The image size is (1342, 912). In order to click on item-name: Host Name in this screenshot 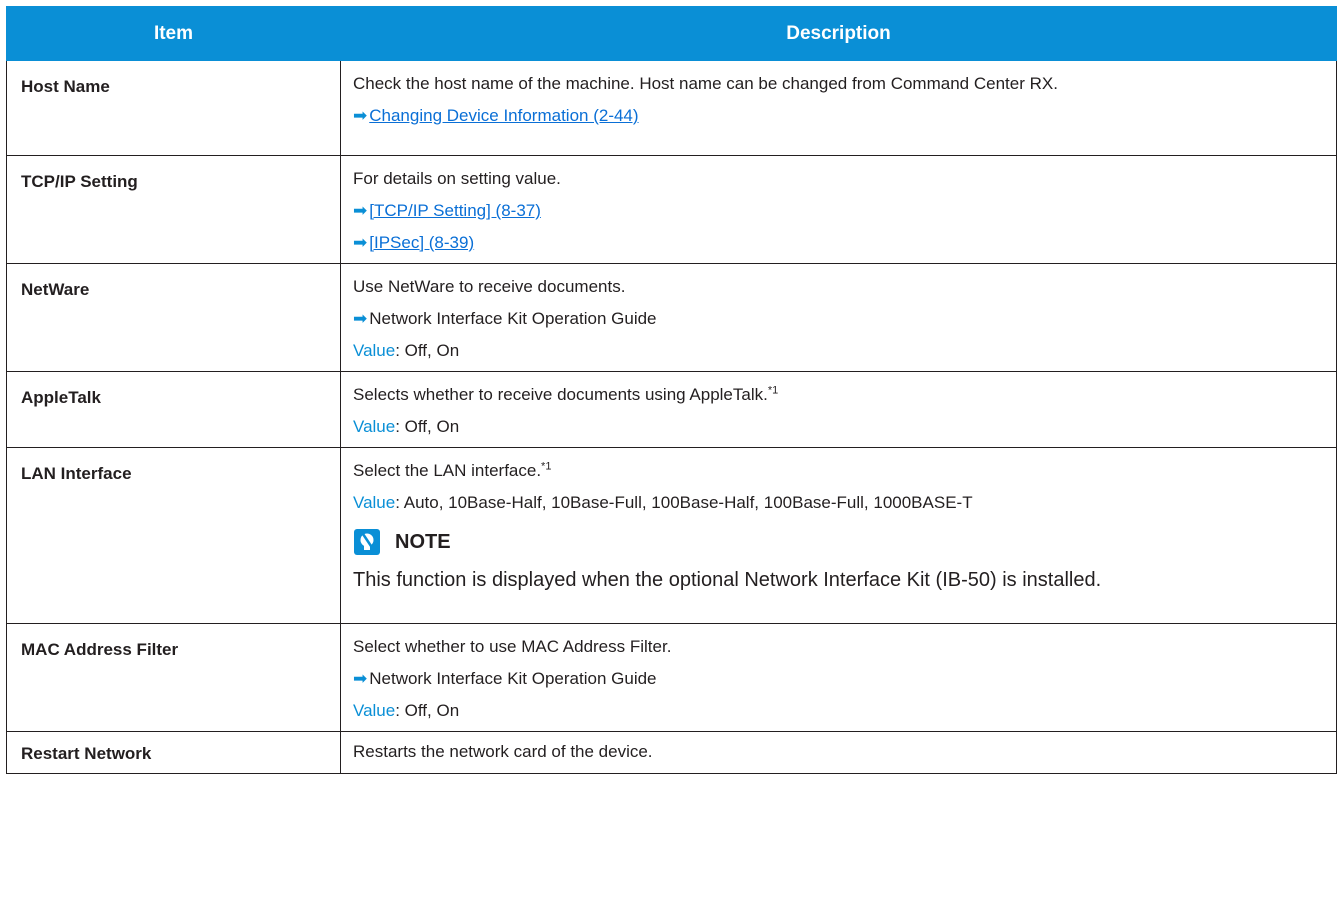, I will do `click(173, 108)`.